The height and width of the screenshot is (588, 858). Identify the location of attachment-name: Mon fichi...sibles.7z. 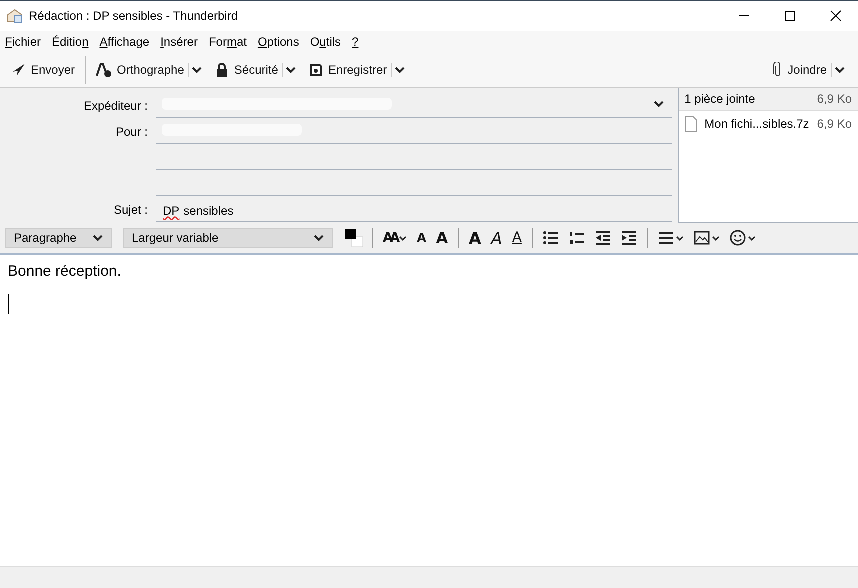
(757, 124).